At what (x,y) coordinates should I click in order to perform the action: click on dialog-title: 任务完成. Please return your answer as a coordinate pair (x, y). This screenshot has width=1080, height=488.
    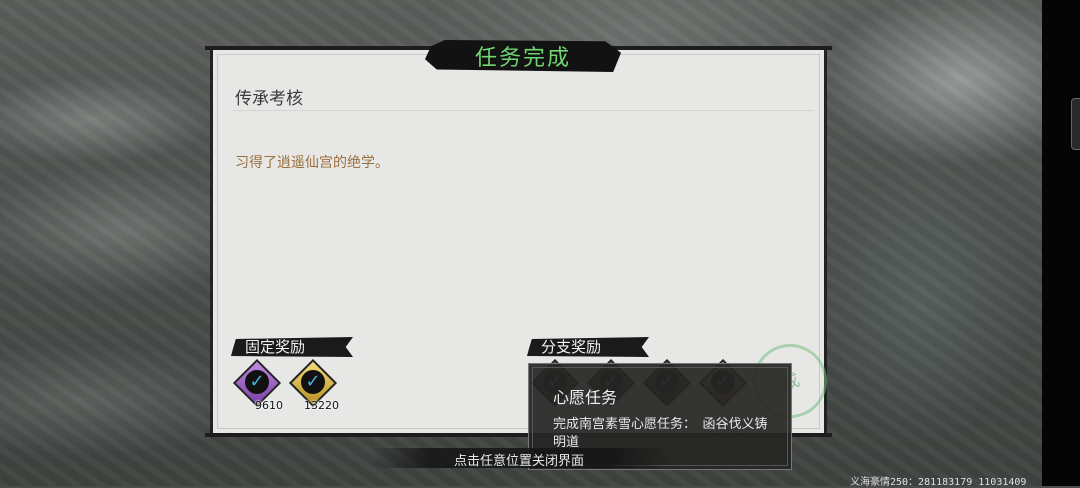
    Looking at the image, I should click on (522, 58).